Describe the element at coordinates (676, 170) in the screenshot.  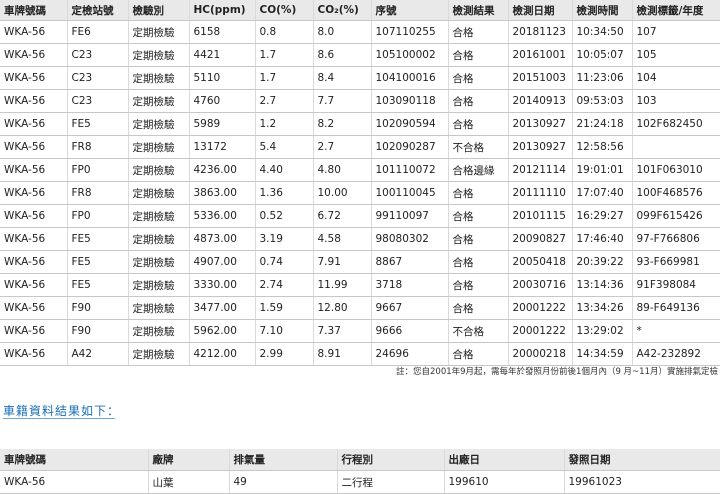
I see `cell-label: 101F063010` at that location.